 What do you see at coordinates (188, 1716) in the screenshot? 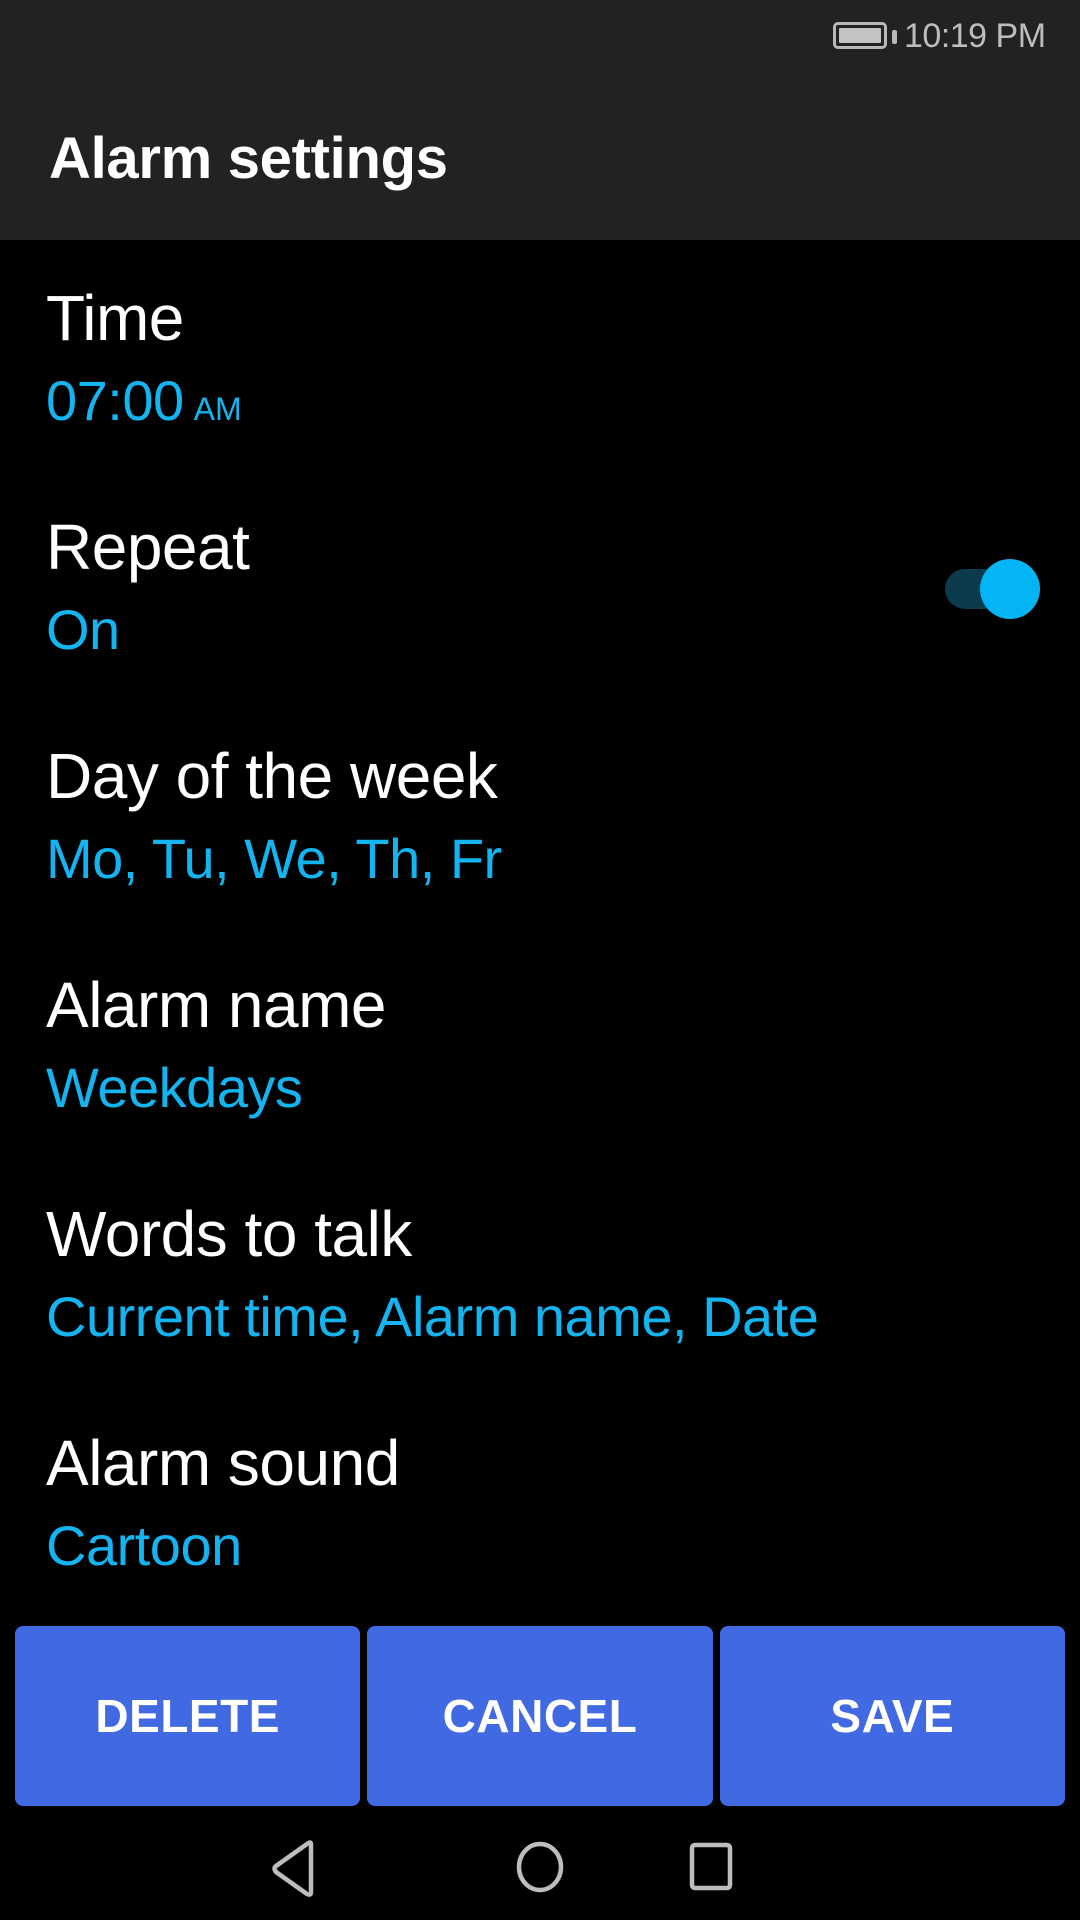
I see `delete-button: DELETE` at bounding box center [188, 1716].